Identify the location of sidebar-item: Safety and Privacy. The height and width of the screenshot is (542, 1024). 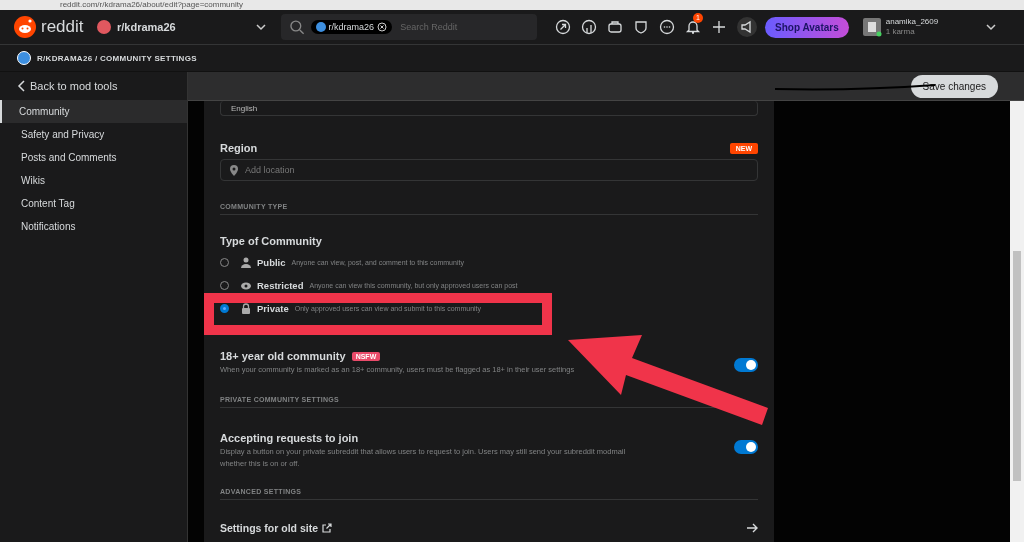
(93, 134).